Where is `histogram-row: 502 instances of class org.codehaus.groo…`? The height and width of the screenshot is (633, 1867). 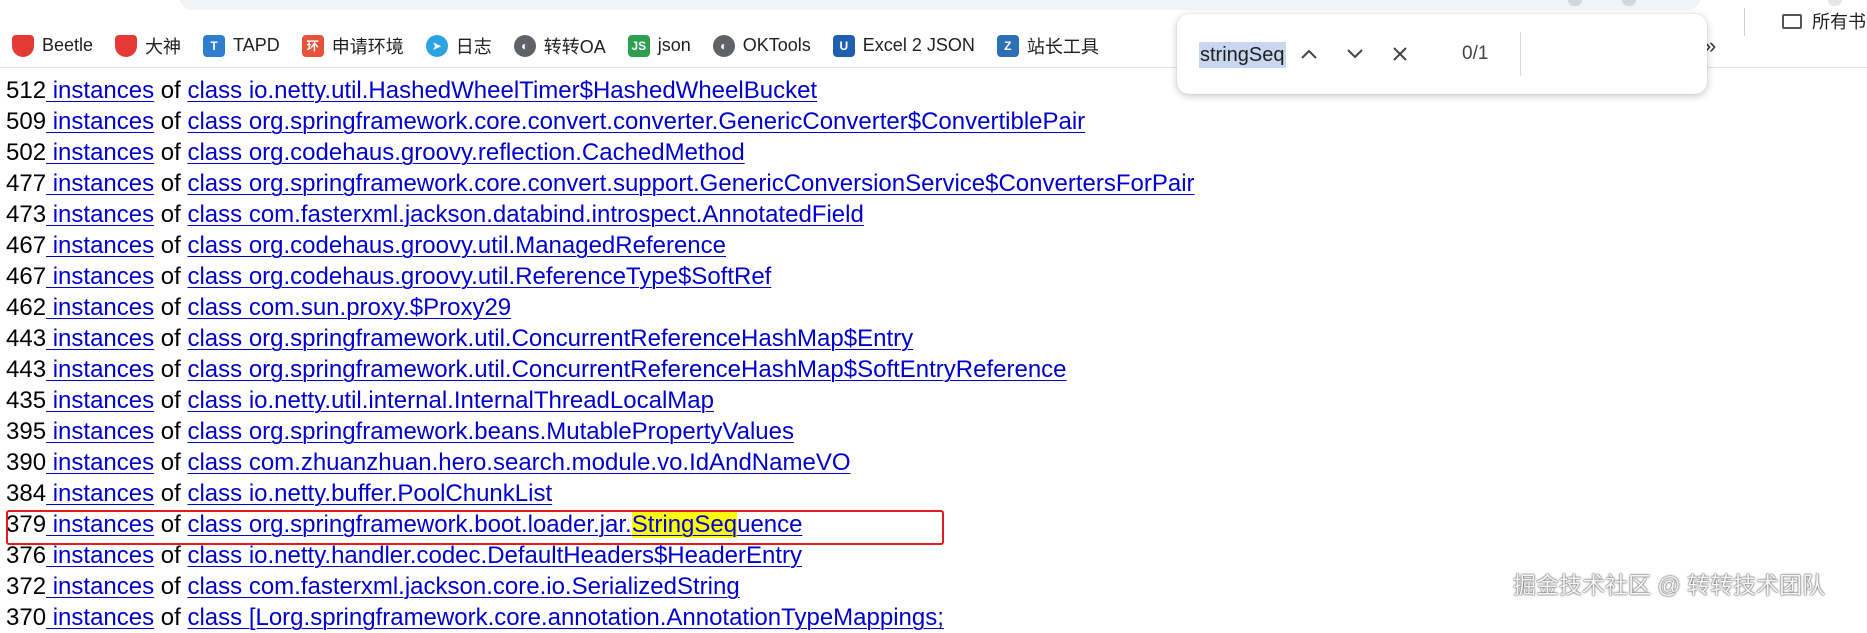 histogram-row: 502 instances of class org.codehaus.groo… is located at coordinates (936, 152).